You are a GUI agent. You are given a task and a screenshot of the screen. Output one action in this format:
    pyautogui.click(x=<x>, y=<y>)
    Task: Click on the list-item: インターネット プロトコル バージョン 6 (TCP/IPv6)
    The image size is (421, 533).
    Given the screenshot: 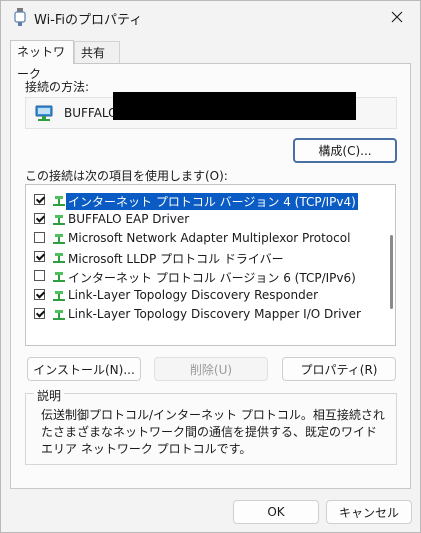 What is the action you would take?
    pyautogui.click(x=204, y=276)
    